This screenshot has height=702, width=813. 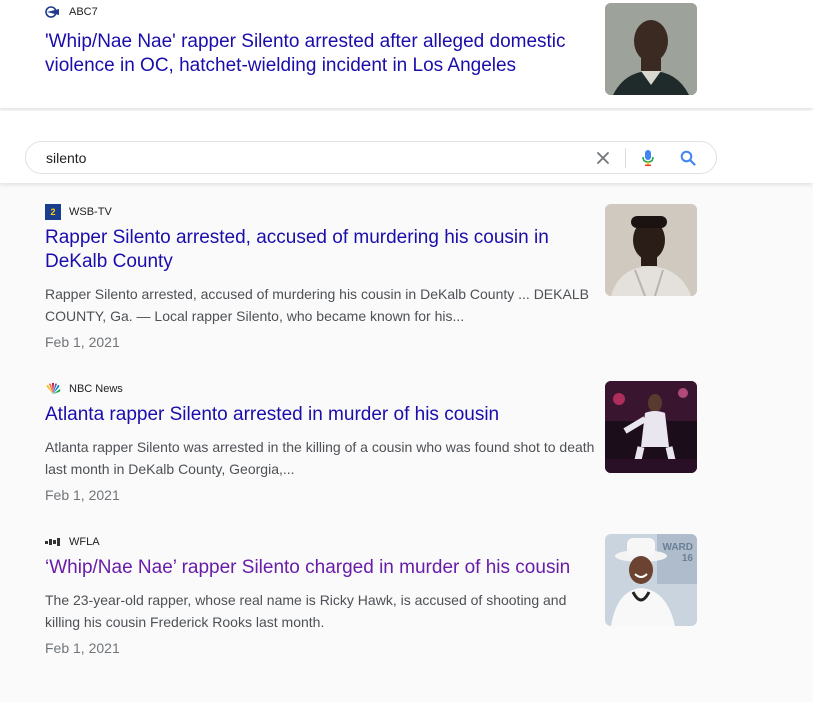 I want to click on result-source: NBC News, so click(x=325, y=389).